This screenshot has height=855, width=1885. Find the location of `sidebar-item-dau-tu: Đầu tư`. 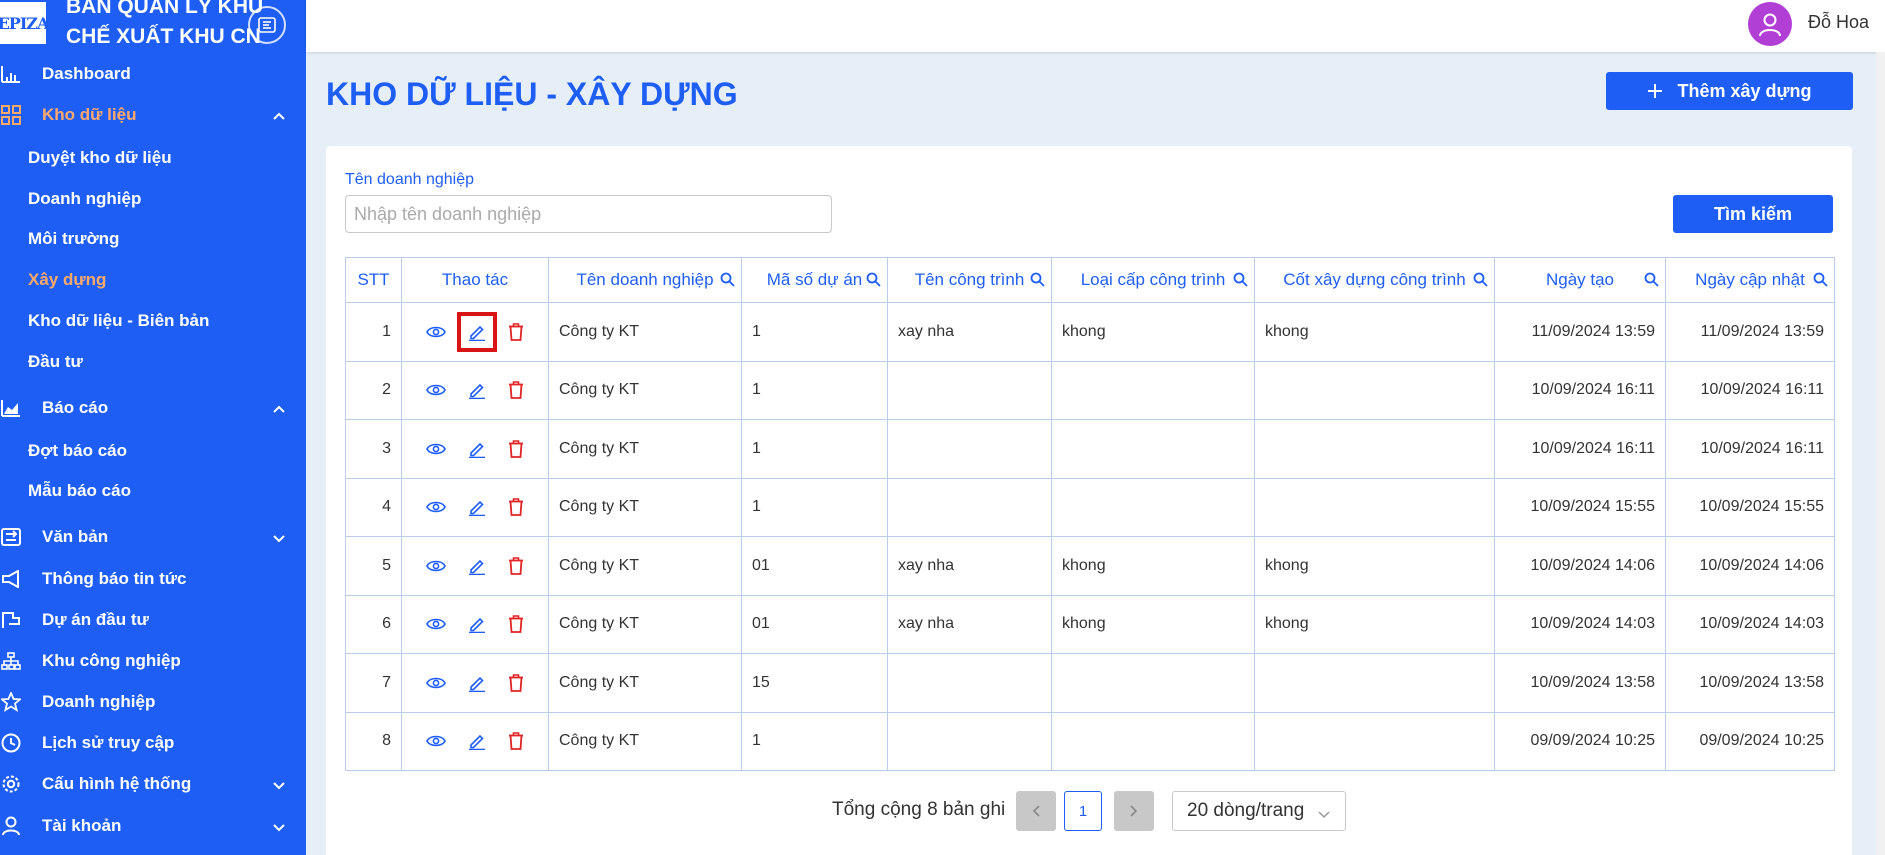

sidebar-item-dau-tu: Đầu tư is located at coordinates (153, 362).